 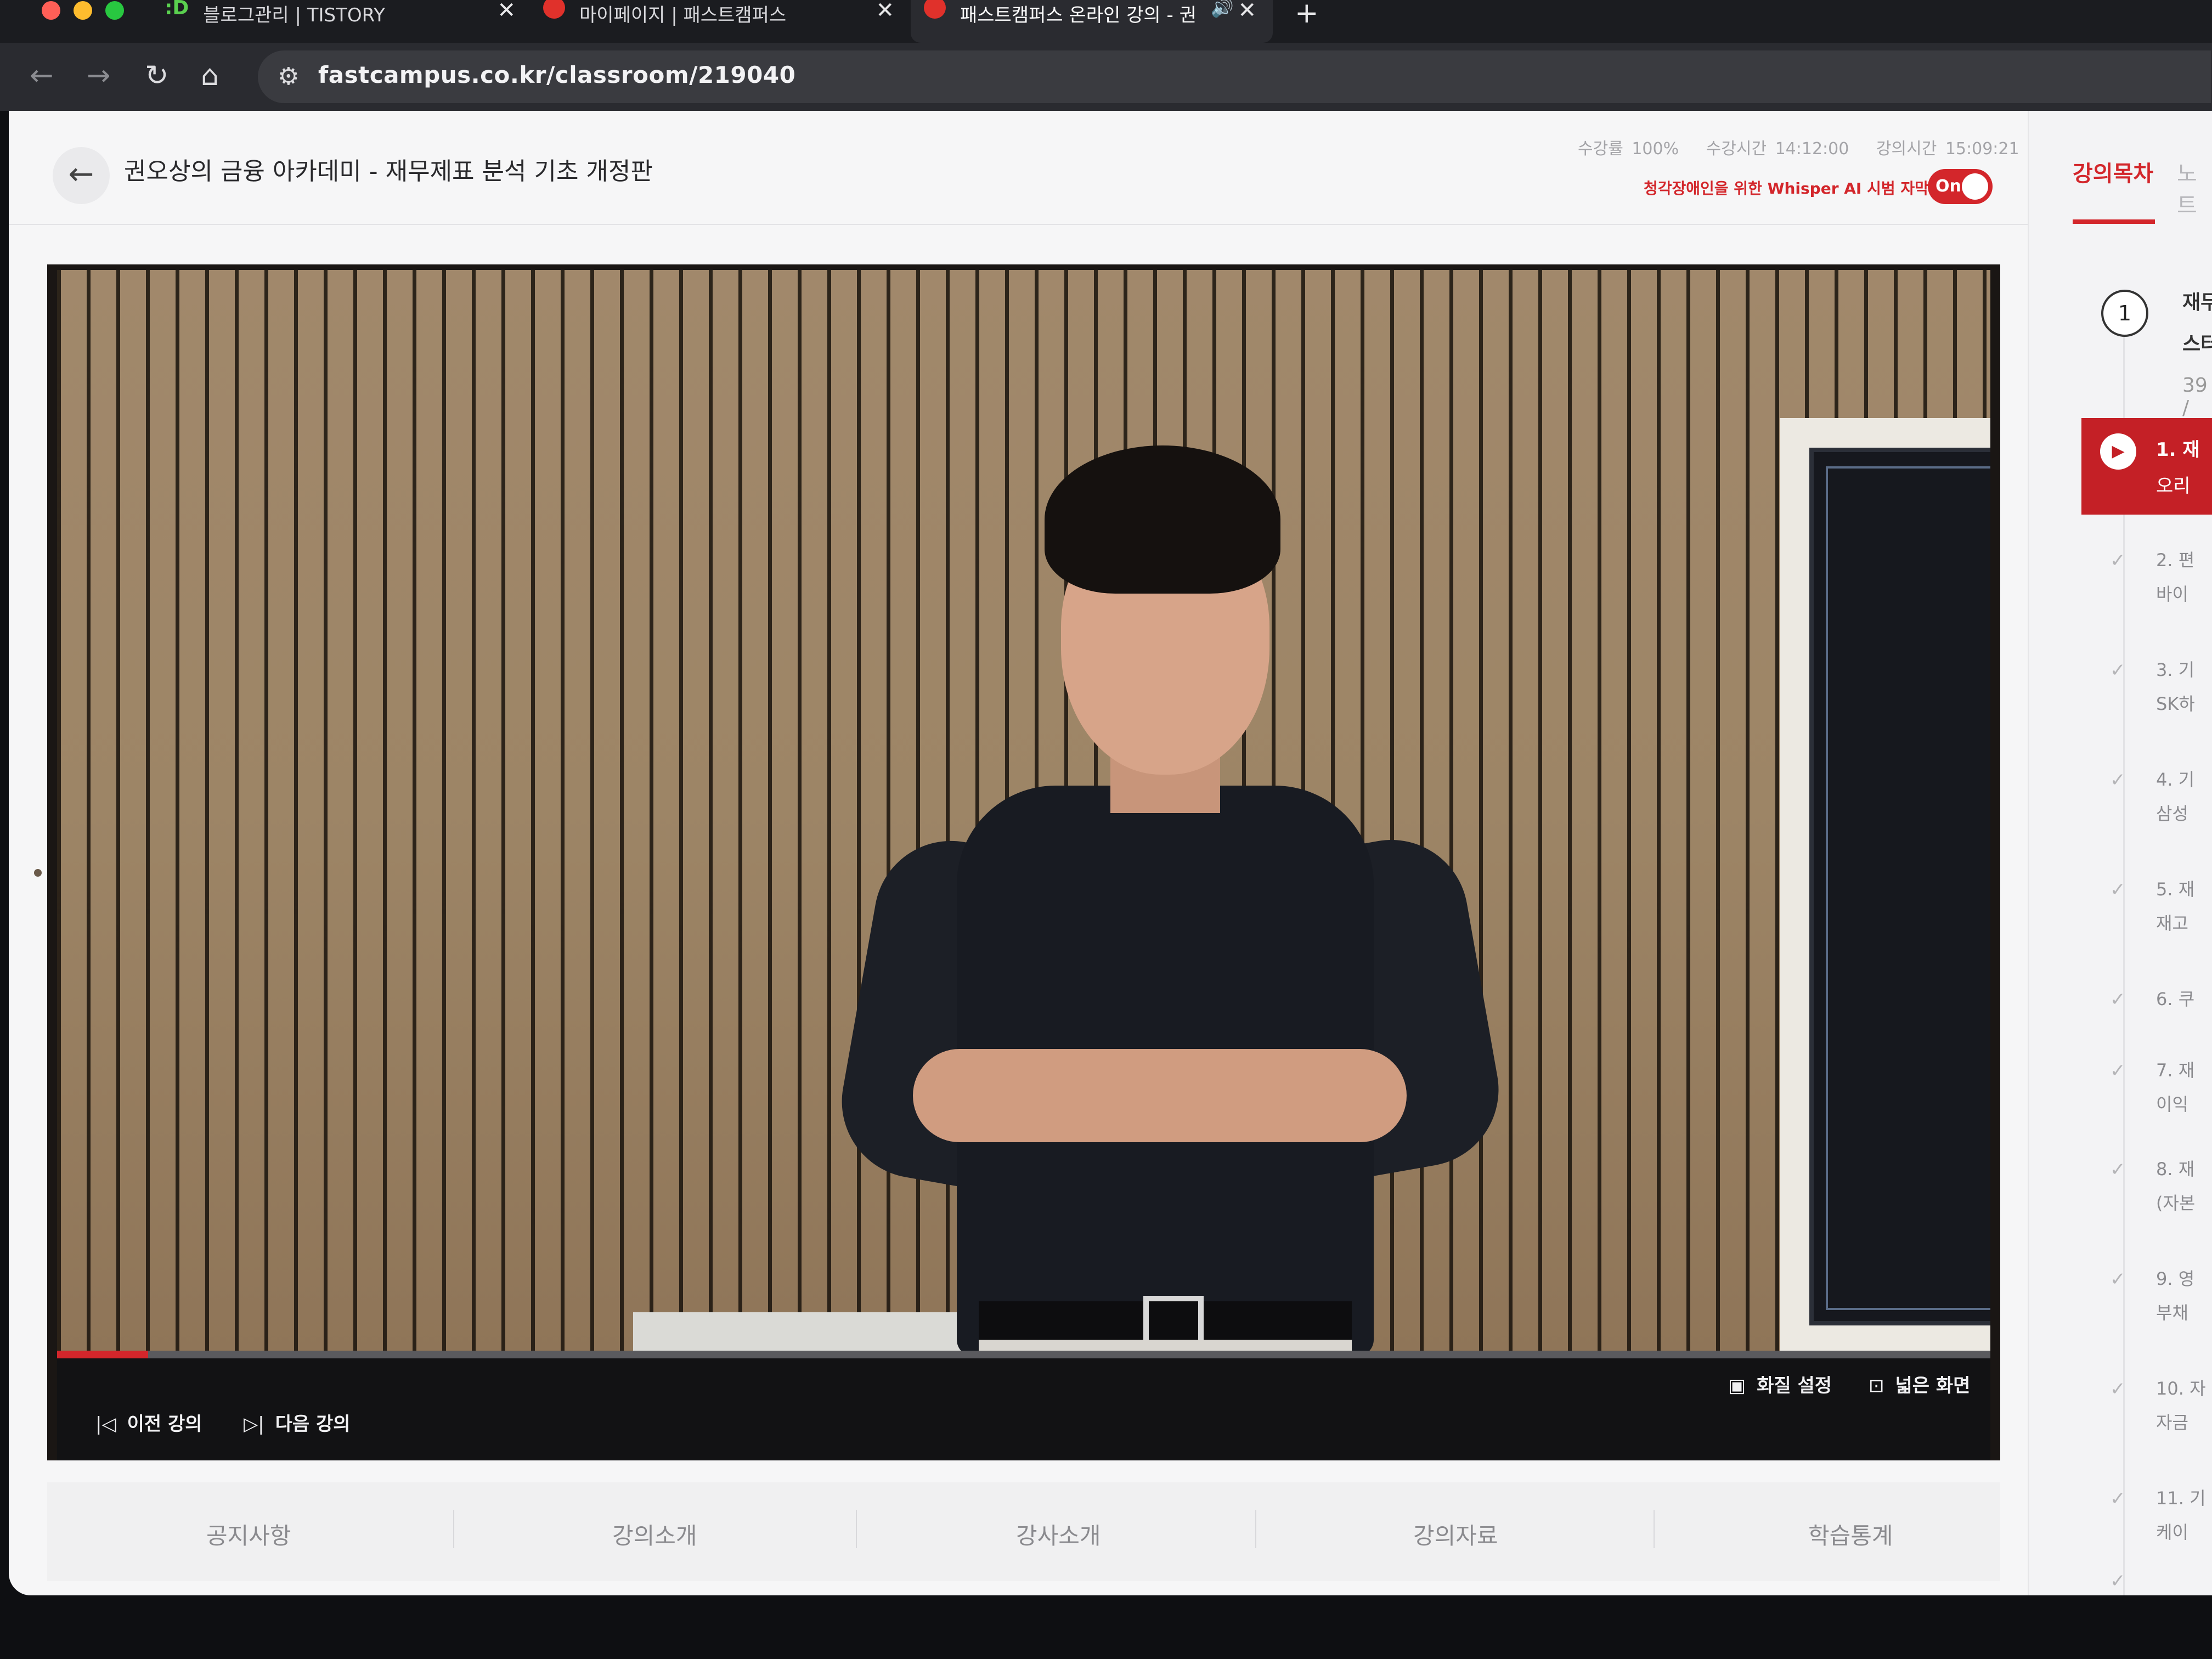 What do you see at coordinates (164, 1424) in the screenshot?
I see `previous-lecture-label: 이전 강의` at bounding box center [164, 1424].